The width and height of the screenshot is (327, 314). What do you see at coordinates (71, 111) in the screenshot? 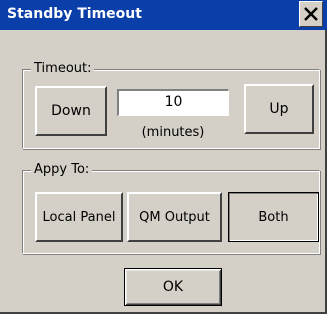
I see `down-button: Down` at bounding box center [71, 111].